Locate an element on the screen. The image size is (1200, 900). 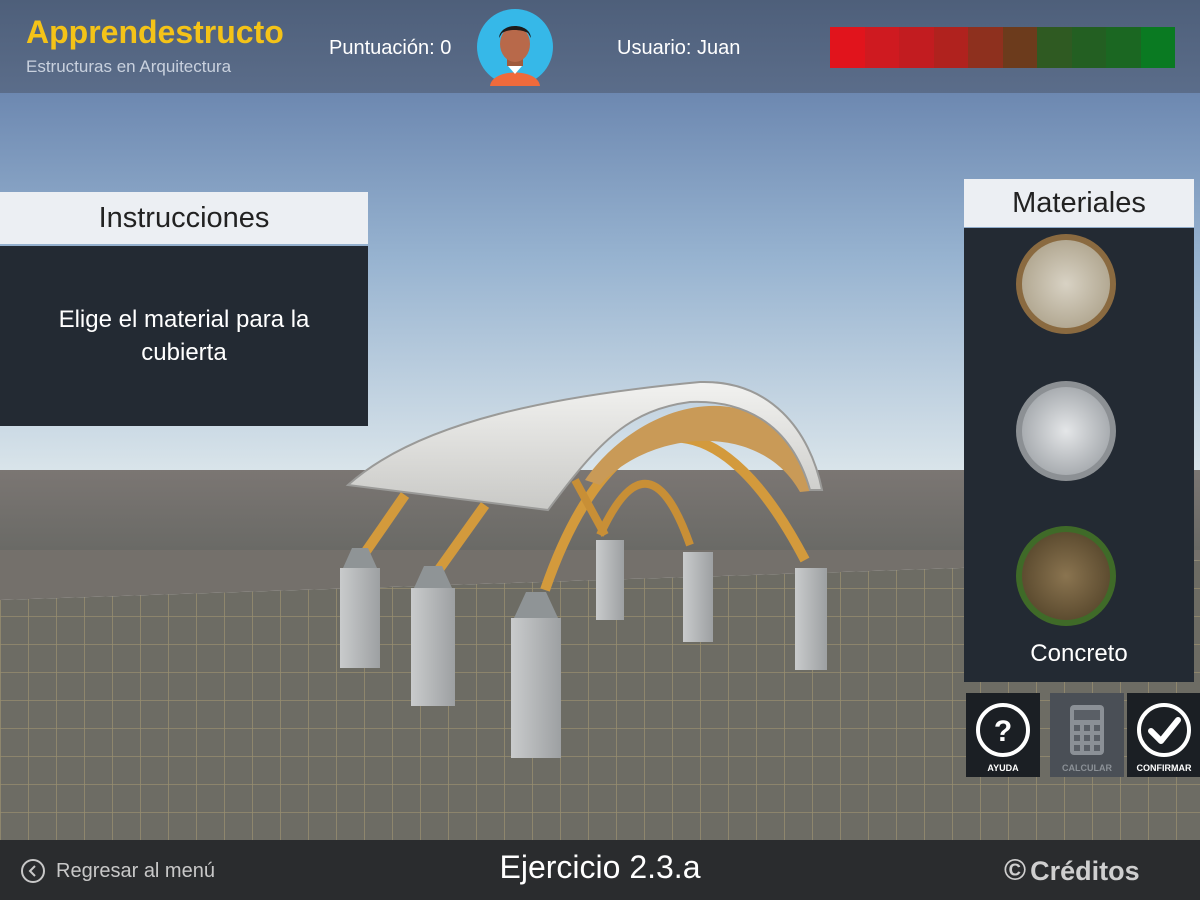
help-label: AYUDA is located at coordinates (1003, 768).